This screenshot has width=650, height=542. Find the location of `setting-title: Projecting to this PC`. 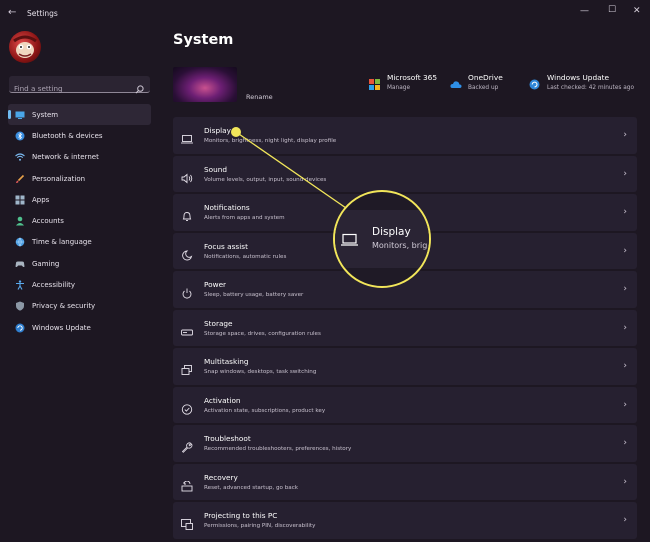

setting-title: Projecting to this PC is located at coordinates (241, 515).